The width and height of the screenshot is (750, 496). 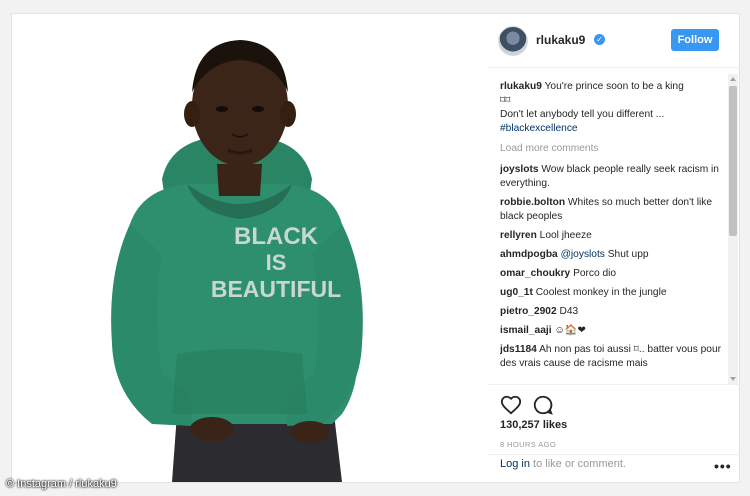 I want to click on hoodie-print-line2: IS, so click(x=276, y=262).